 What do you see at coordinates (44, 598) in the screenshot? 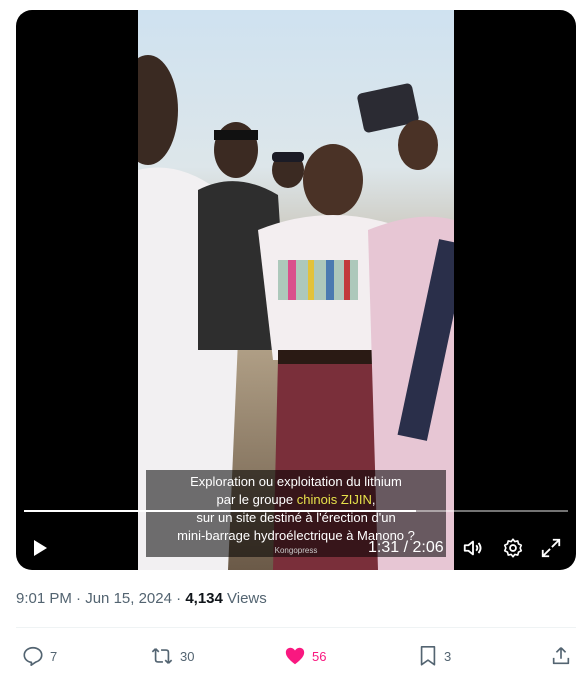
I see `tweet-time: 9:01 PM` at bounding box center [44, 598].